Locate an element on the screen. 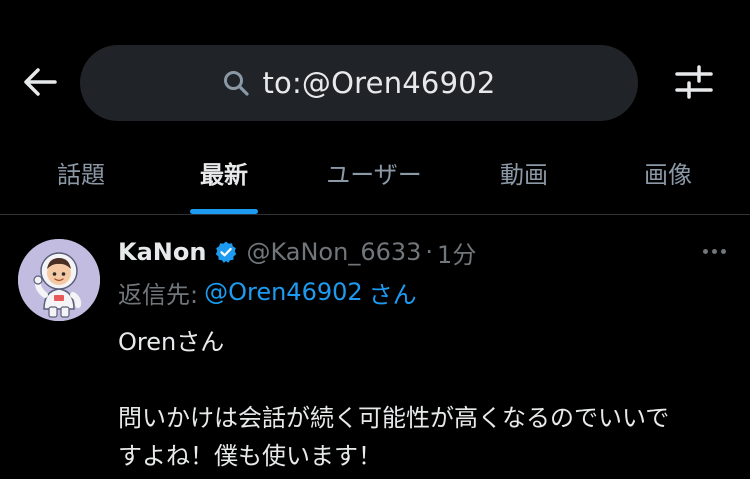  back-button is located at coordinates (40, 82).